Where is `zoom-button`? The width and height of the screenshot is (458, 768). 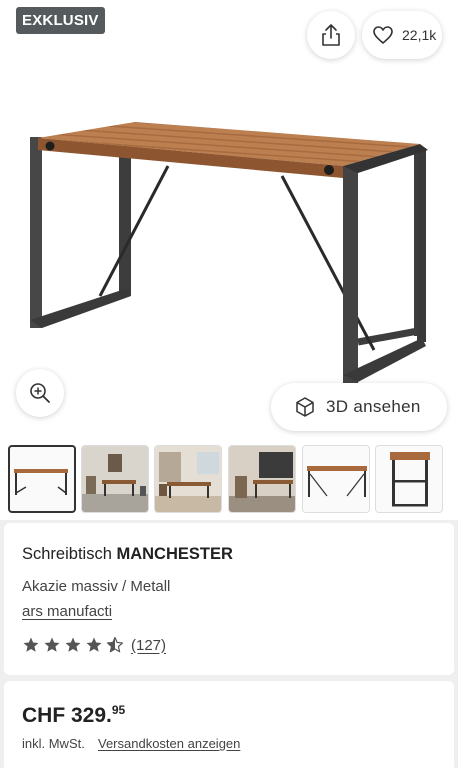 zoom-button is located at coordinates (40, 393).